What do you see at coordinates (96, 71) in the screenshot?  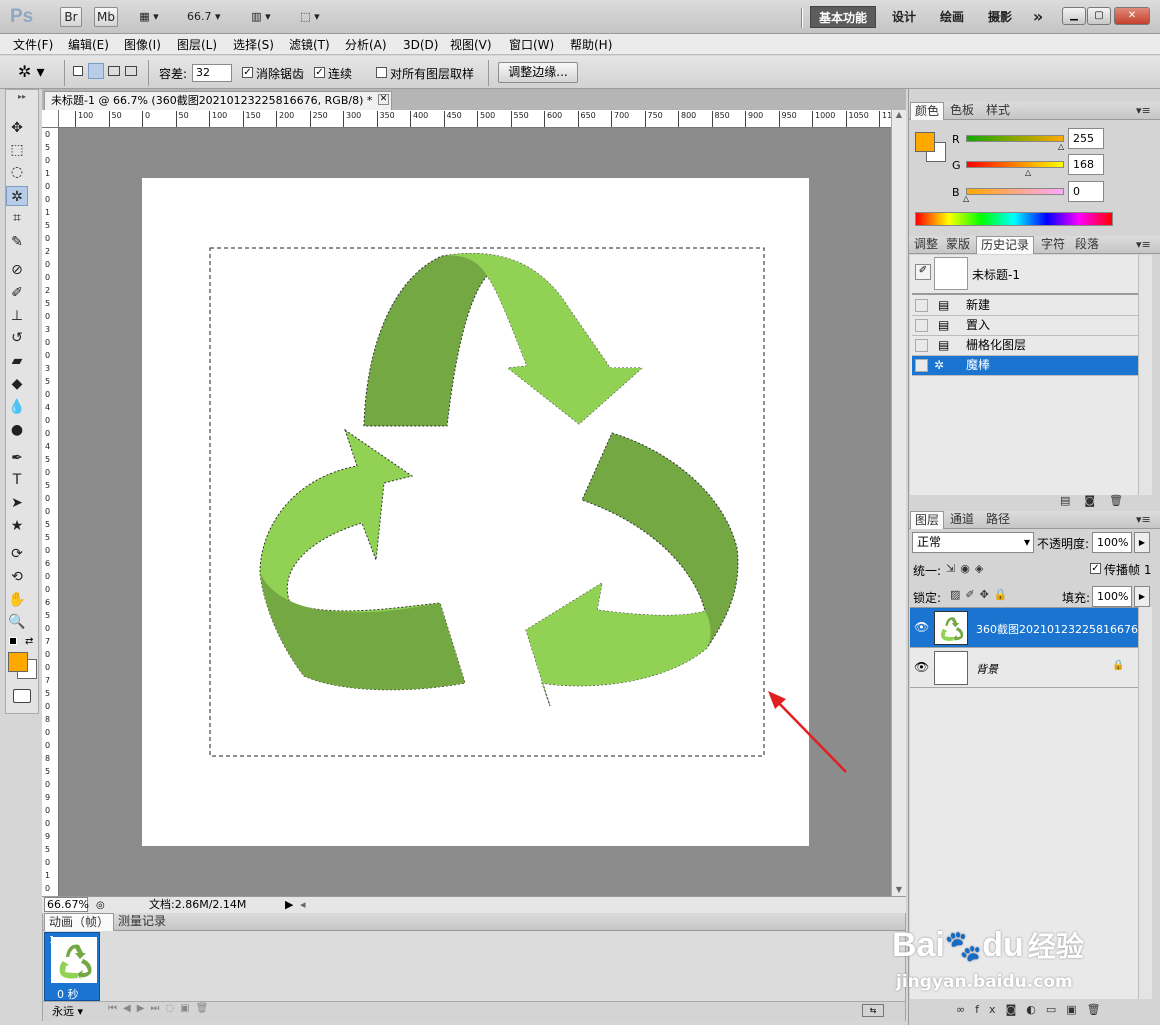 I see `add-to-selection-icon` at bounding box center [96, 71].